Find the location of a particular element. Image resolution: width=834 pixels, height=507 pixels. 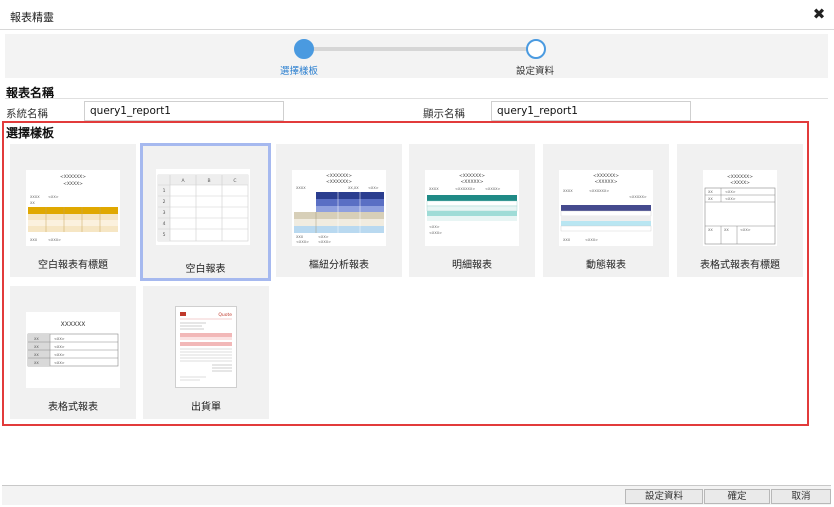

template-thumbnail: <XXXXXX> <XXXX> XXXX <XX> XX XXX <XXX> is located at coordinates (73, 208).